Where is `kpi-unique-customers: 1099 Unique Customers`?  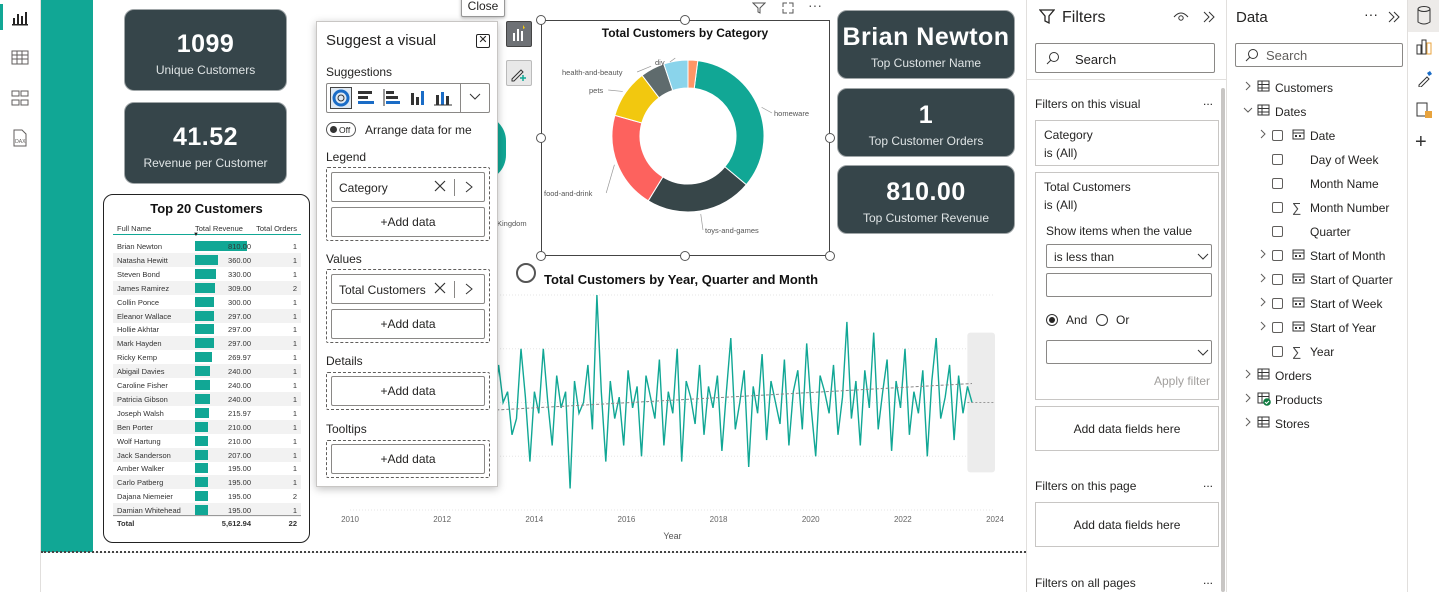 kpi-unique-customers: 1099 Unique Customers is located at coordinates (205, 50).